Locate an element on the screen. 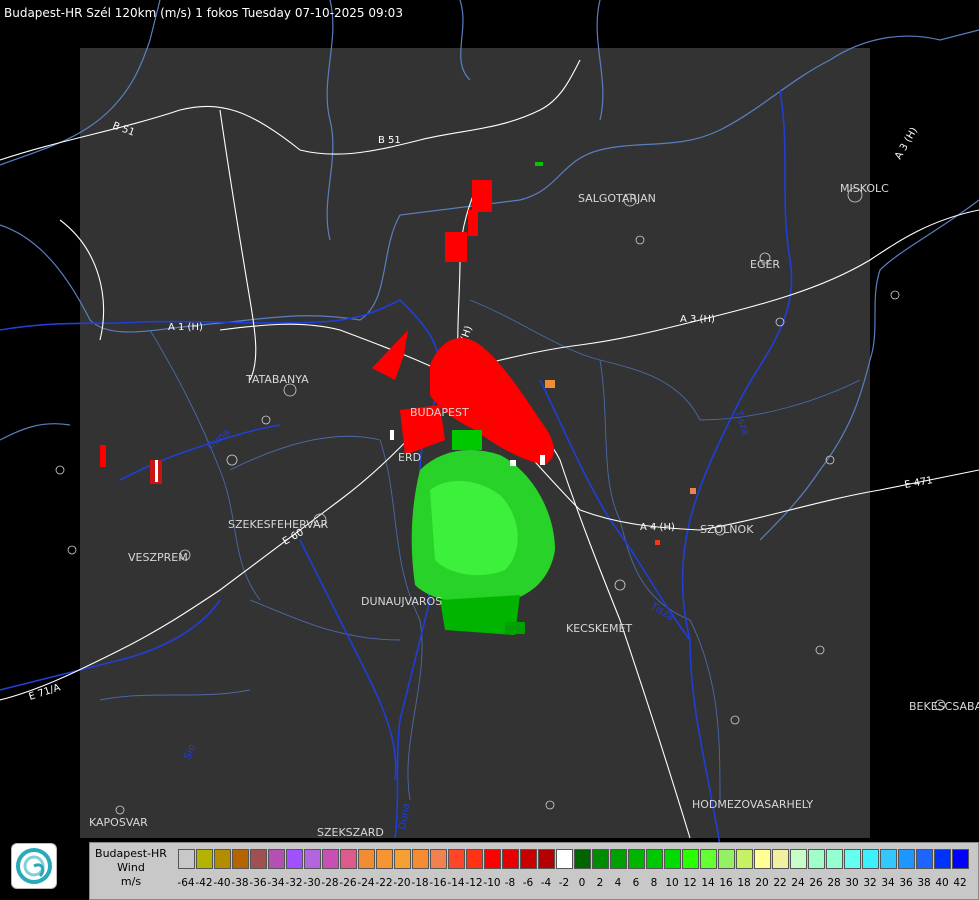 The width and height of the screenshot is (979, 900). legend-tick-label: 38 is located at coordinates (924, 883).